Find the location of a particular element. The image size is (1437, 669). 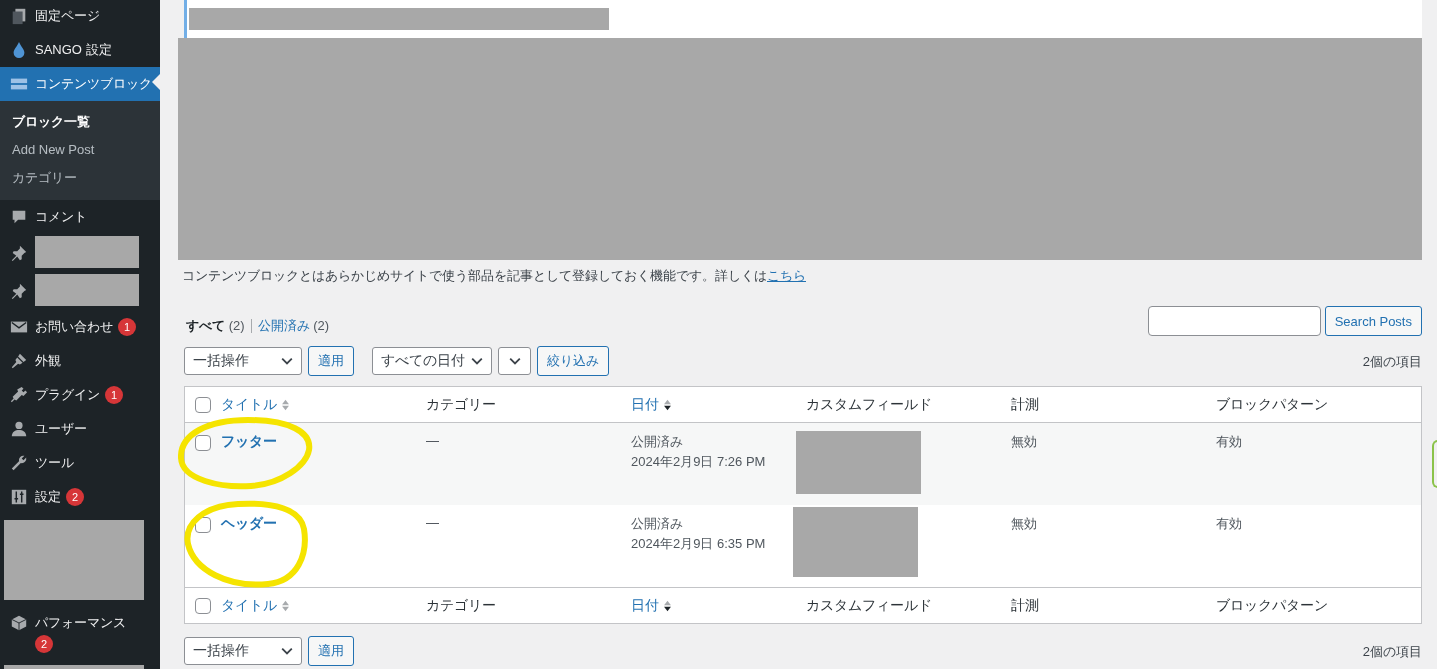

row-checkbox is located at coordinates (203, 442).